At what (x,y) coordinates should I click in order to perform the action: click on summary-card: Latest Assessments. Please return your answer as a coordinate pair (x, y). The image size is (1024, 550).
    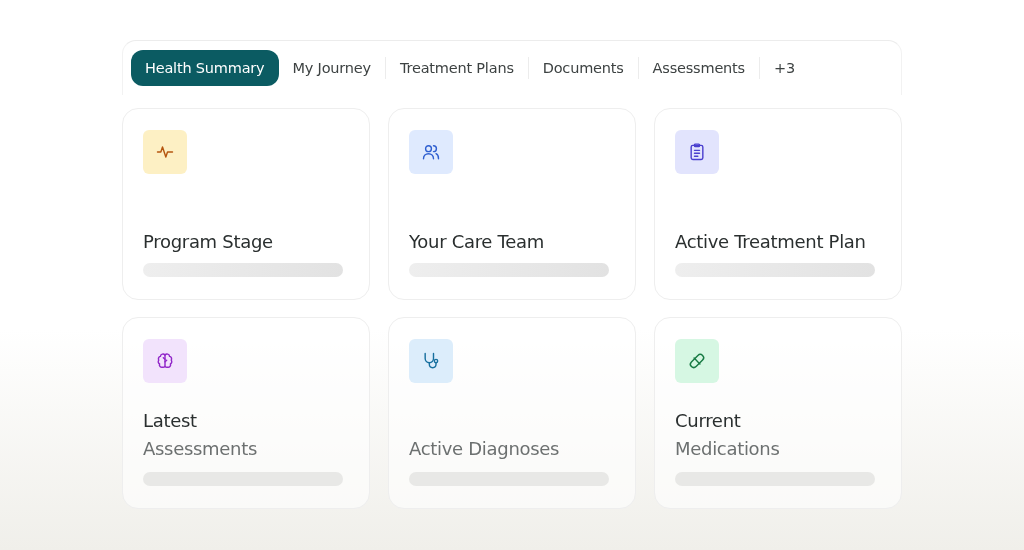
    Looking at the image, I should click on (246, 413).